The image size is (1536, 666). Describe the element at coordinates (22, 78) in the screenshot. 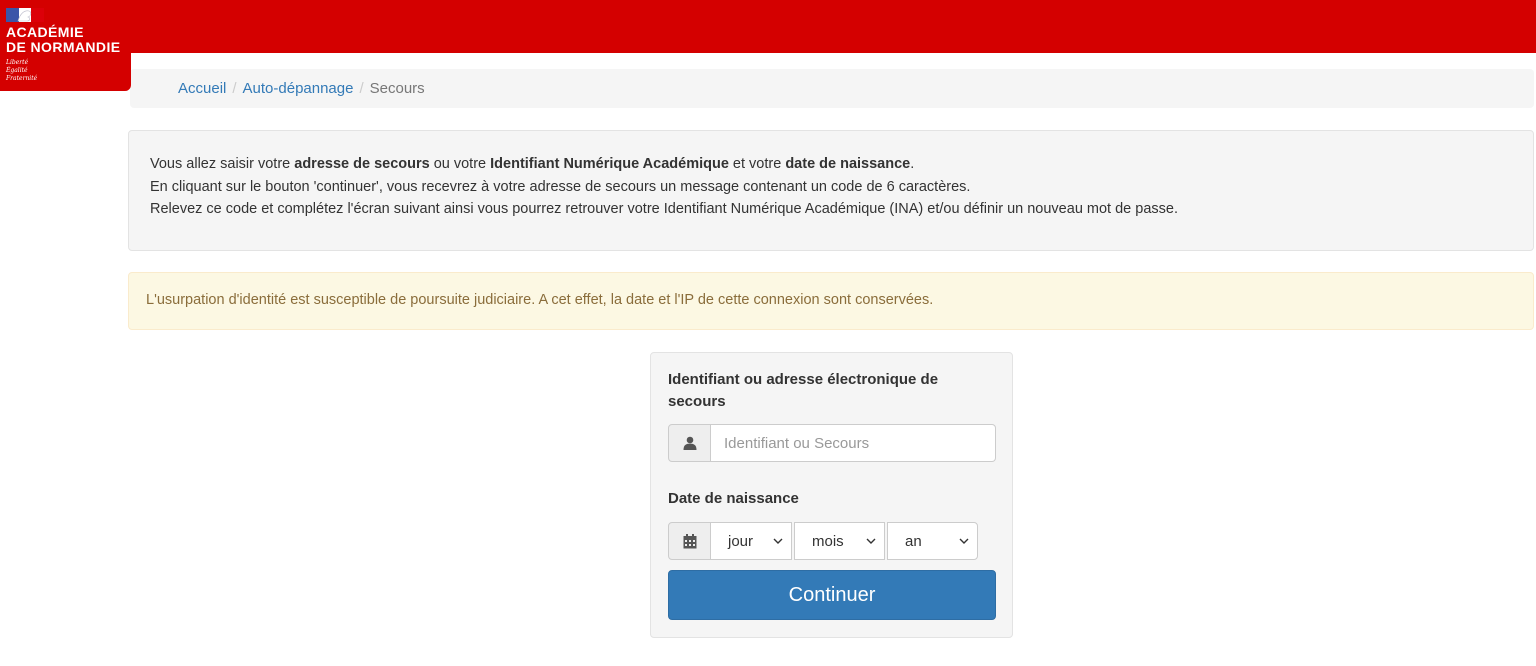

I see `motto-fraternite: Fraternité` at that location.